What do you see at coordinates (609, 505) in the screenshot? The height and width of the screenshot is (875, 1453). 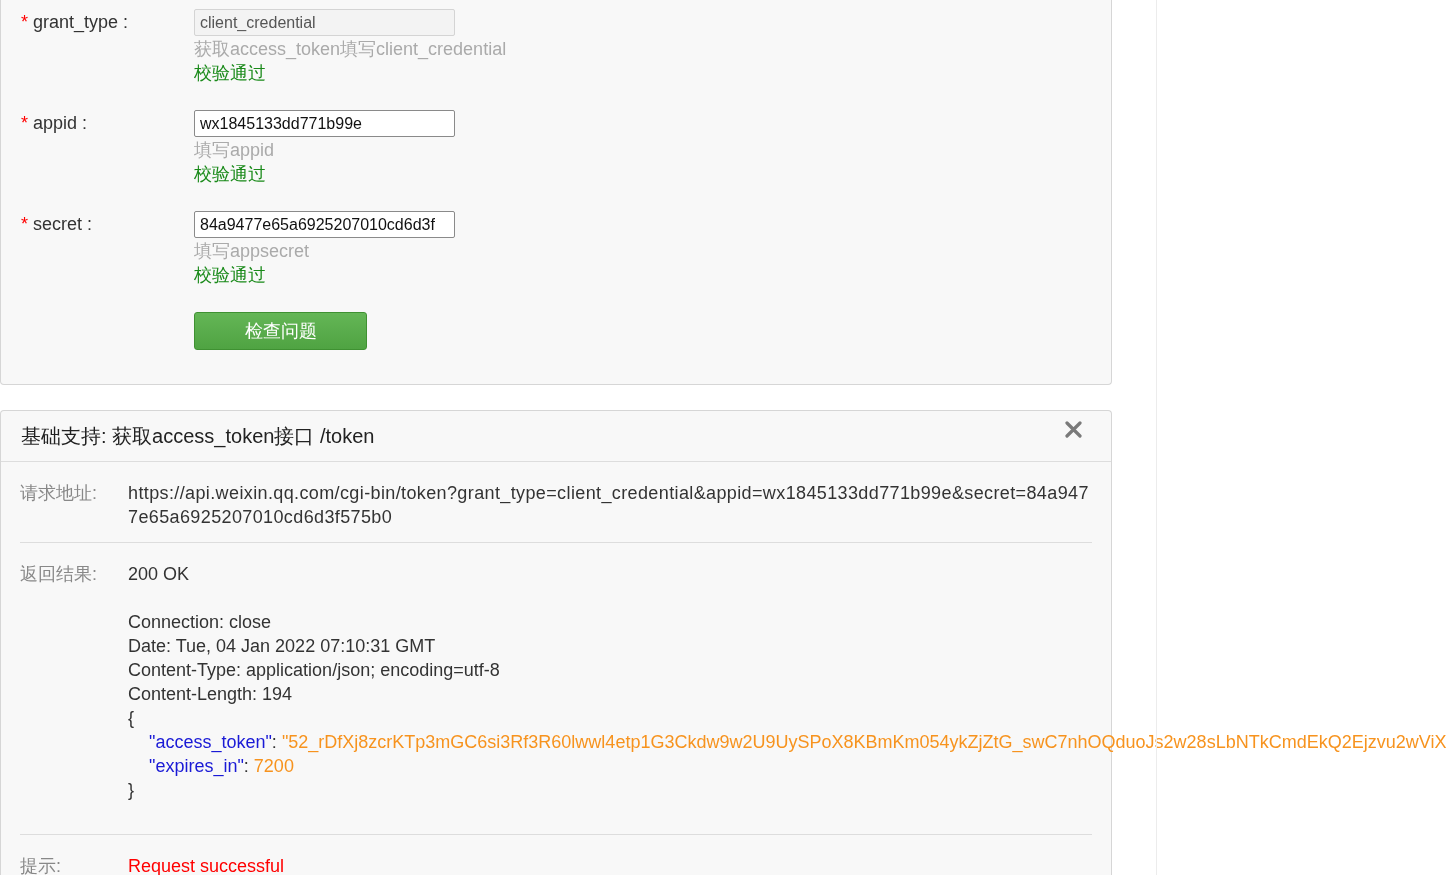 I see `request-url: https://api.weixin.qq.com/cgi-bin/token?grant_type=client_credential&appid=wx1845133dd771b99e&secret=84a9477e65a6925207010cd6d3f575b0` at bounding box center [609, 505].